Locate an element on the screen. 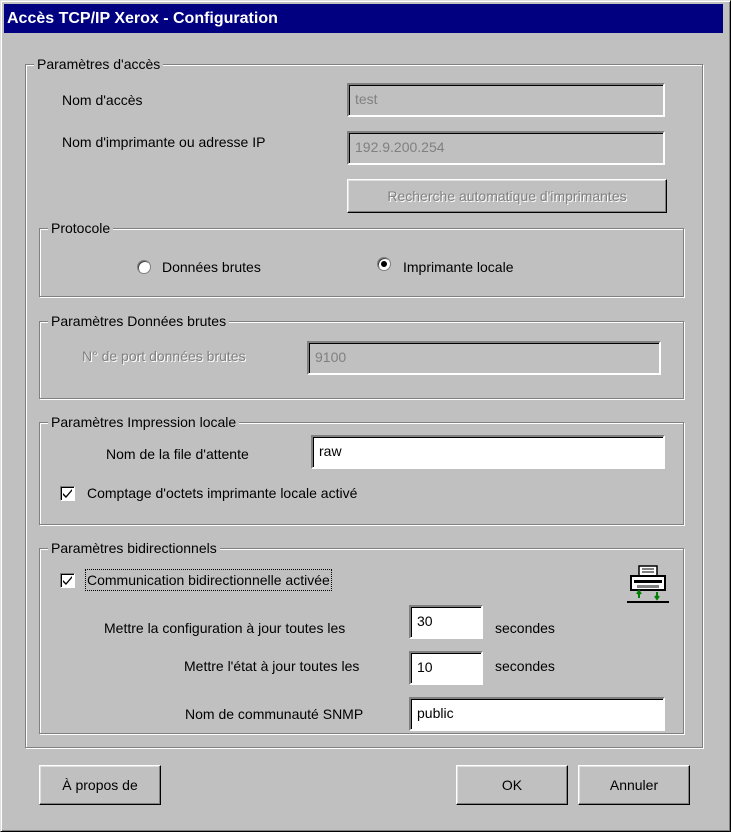 Image resolution: width=731 pixels, height=832 pixels. cancel-button: Annuler is located at coordinates (634, 785).